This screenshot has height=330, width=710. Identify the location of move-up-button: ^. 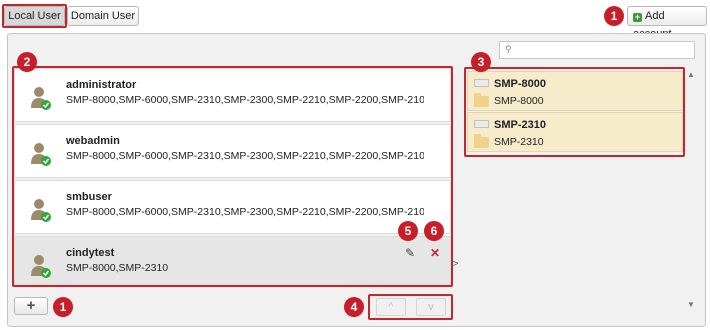
(391, 307).